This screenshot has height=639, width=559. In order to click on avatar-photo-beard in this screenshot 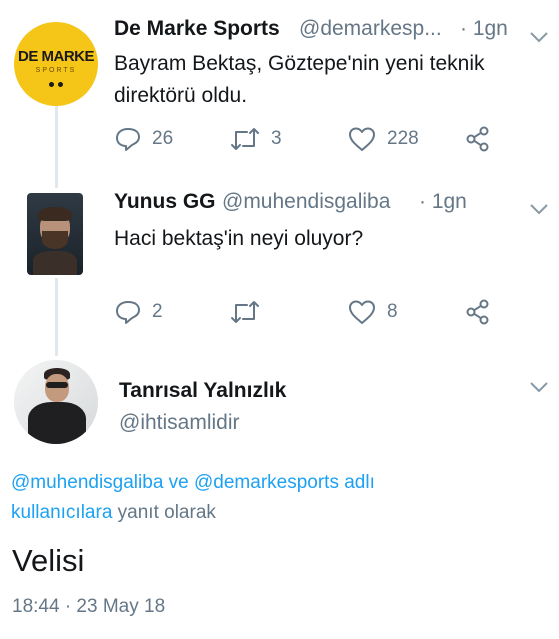, I will do `click(55, 240)`.